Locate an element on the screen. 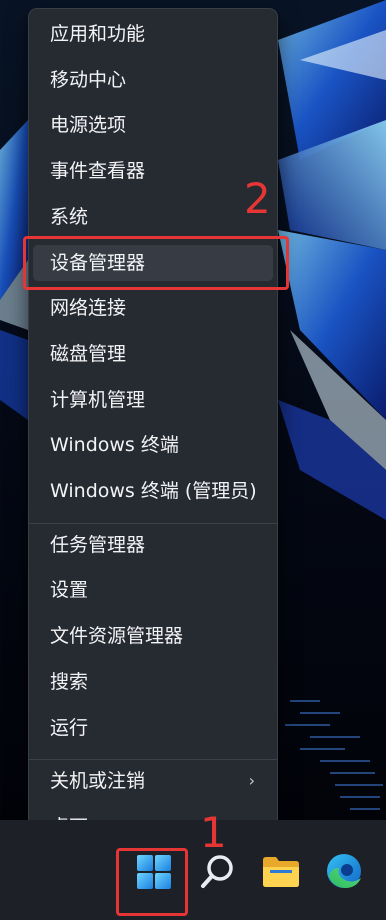 The height and width of the screenshot is (920, 386). menu-item: 系统 is located at coordinates (153, 217).